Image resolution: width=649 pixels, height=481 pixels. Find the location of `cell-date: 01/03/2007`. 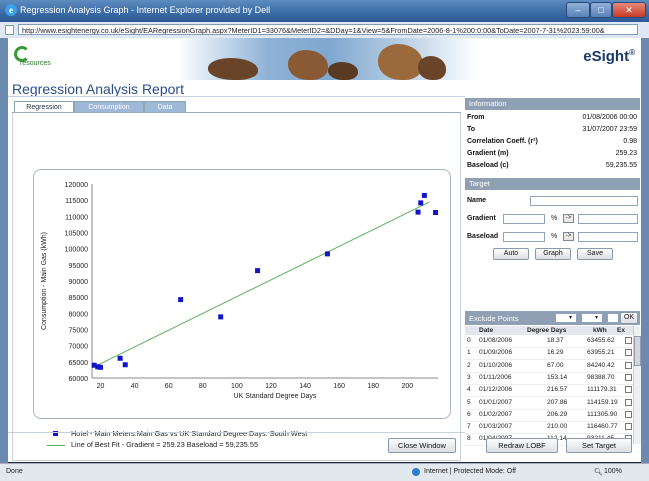

cell-date: 01/03/2007 is located at coordinates (496, 427).